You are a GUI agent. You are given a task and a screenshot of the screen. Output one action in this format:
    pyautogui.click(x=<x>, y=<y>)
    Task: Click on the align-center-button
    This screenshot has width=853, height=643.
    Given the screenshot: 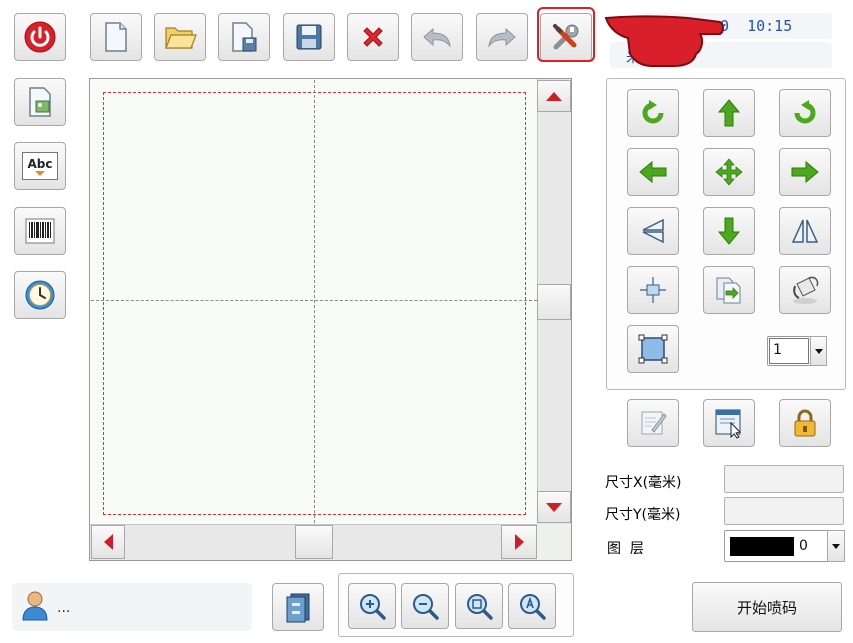 What is the action you would take?
    pyautogui.click(x=653, y=290)
    